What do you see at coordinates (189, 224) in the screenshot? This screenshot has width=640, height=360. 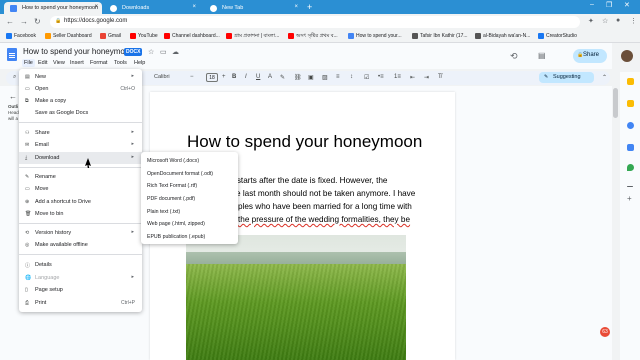 I see `download-html: Web page (.html, zipped)` at bounding box center [189, 224].